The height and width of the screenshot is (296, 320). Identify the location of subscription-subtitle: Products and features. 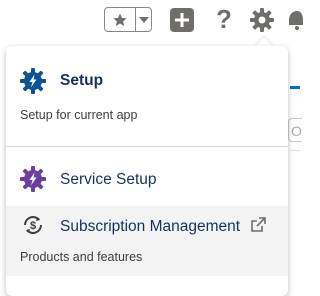
(81, 257).